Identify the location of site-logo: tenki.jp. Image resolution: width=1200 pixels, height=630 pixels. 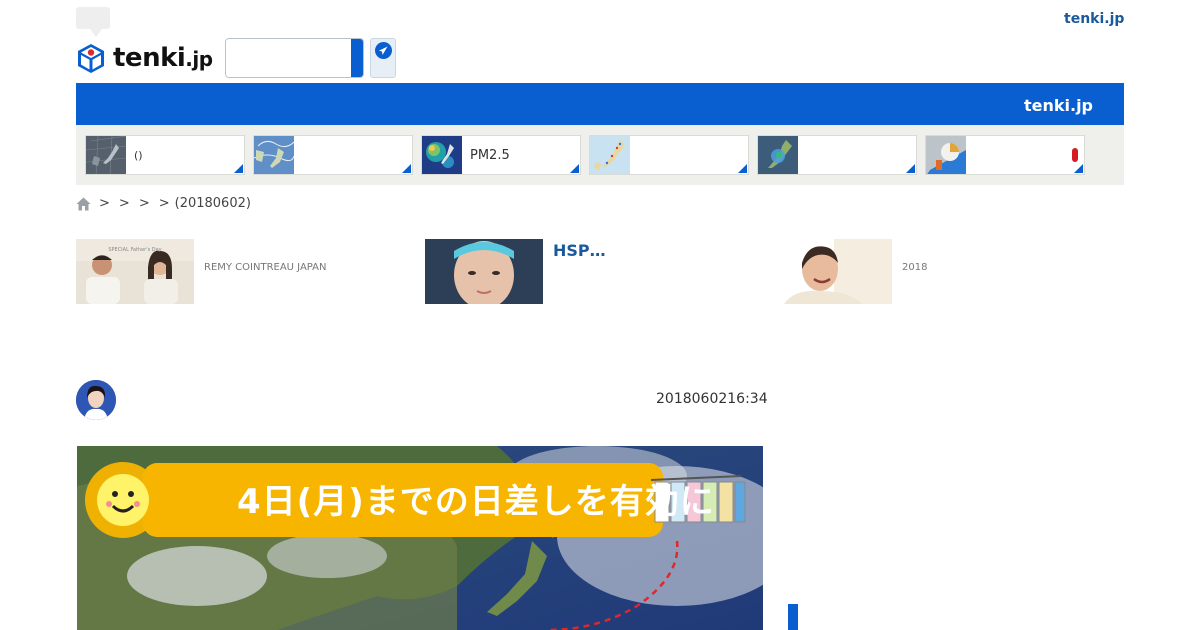
(144, 58).